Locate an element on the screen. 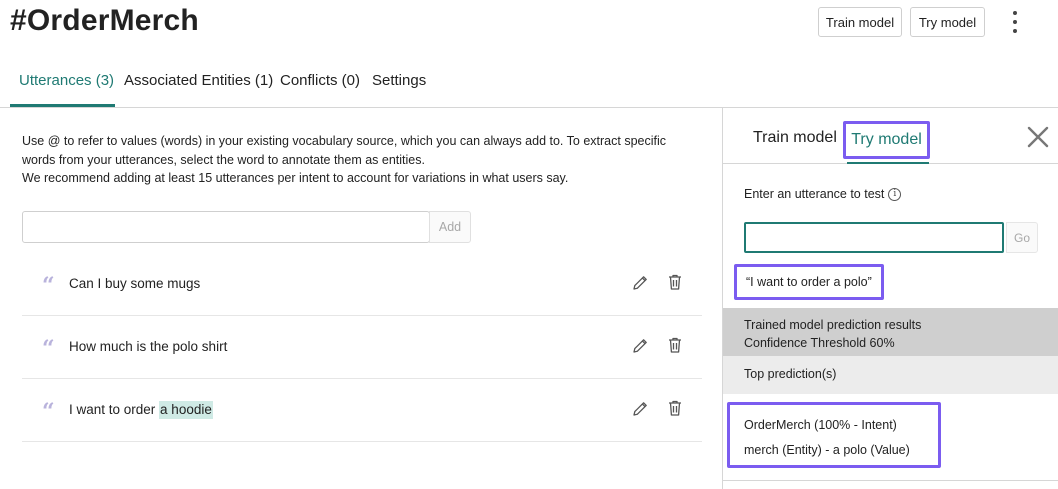  page-title: #OrderMerch is located at coordinates (104, 20).